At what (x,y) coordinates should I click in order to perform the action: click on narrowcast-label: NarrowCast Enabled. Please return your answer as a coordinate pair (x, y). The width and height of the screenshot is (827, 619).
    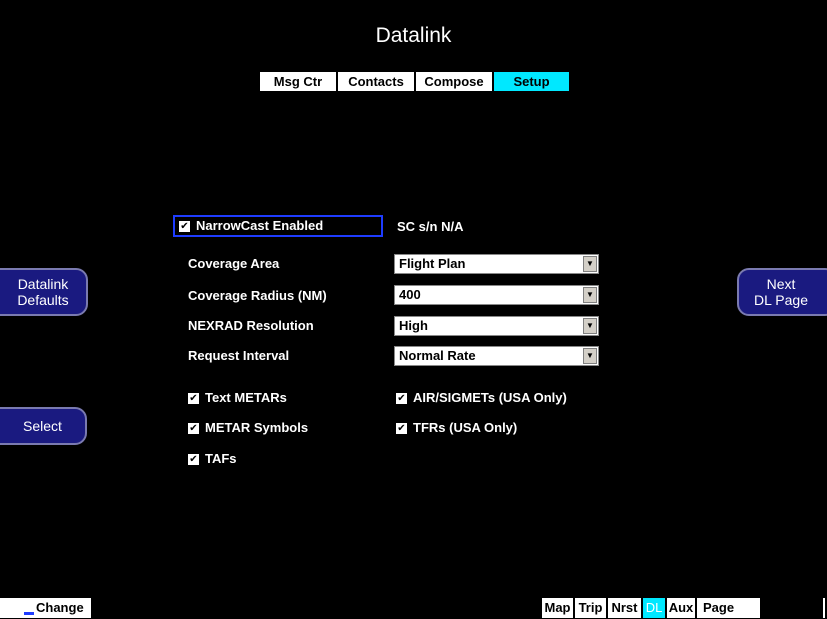
    Looking at the image, I should click on (260, 225).